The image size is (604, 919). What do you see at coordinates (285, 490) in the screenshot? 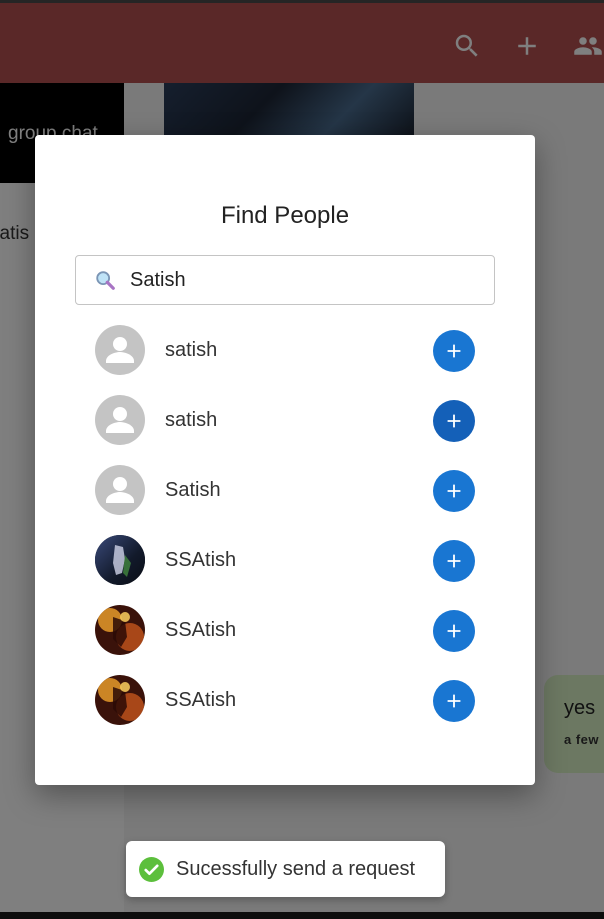
I see `person-row: Satish` at bounding box center [285, 490].